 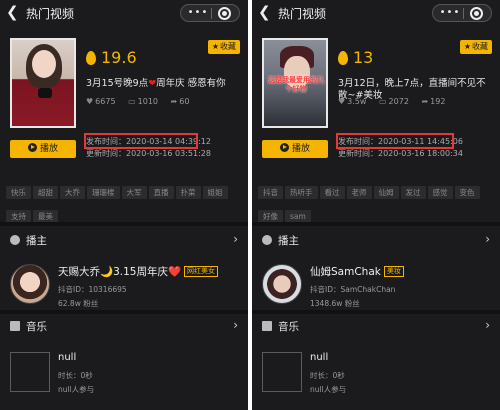 I want to click on comments-count: 2072, so click(x=398, y=101).